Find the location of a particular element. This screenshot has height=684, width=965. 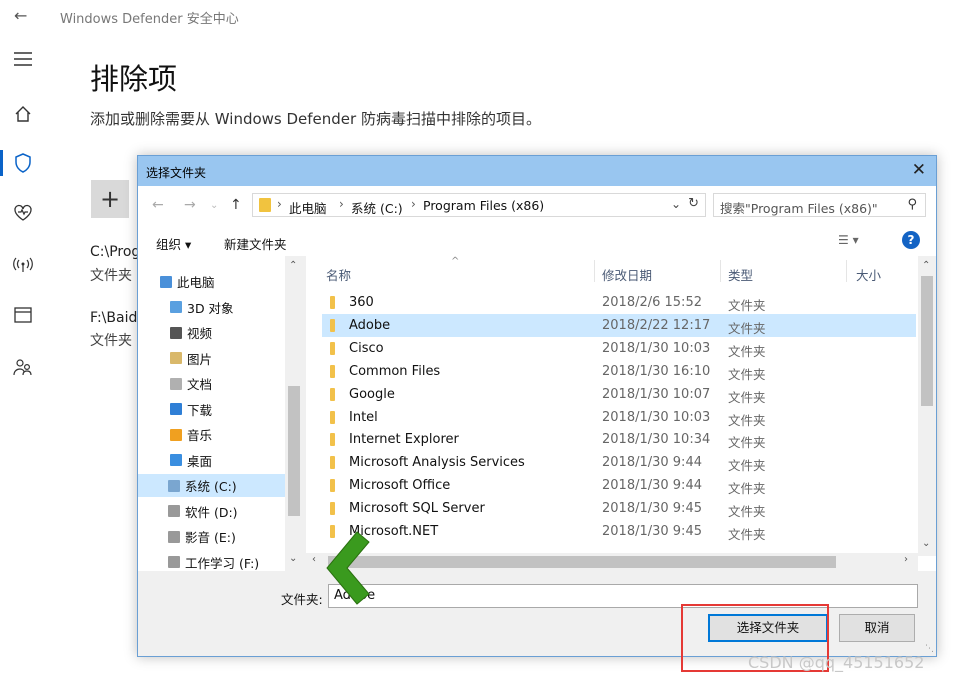

file-row: Intel 2018/1/30 10:03 文件夹 is located at coordinates (619, 417).